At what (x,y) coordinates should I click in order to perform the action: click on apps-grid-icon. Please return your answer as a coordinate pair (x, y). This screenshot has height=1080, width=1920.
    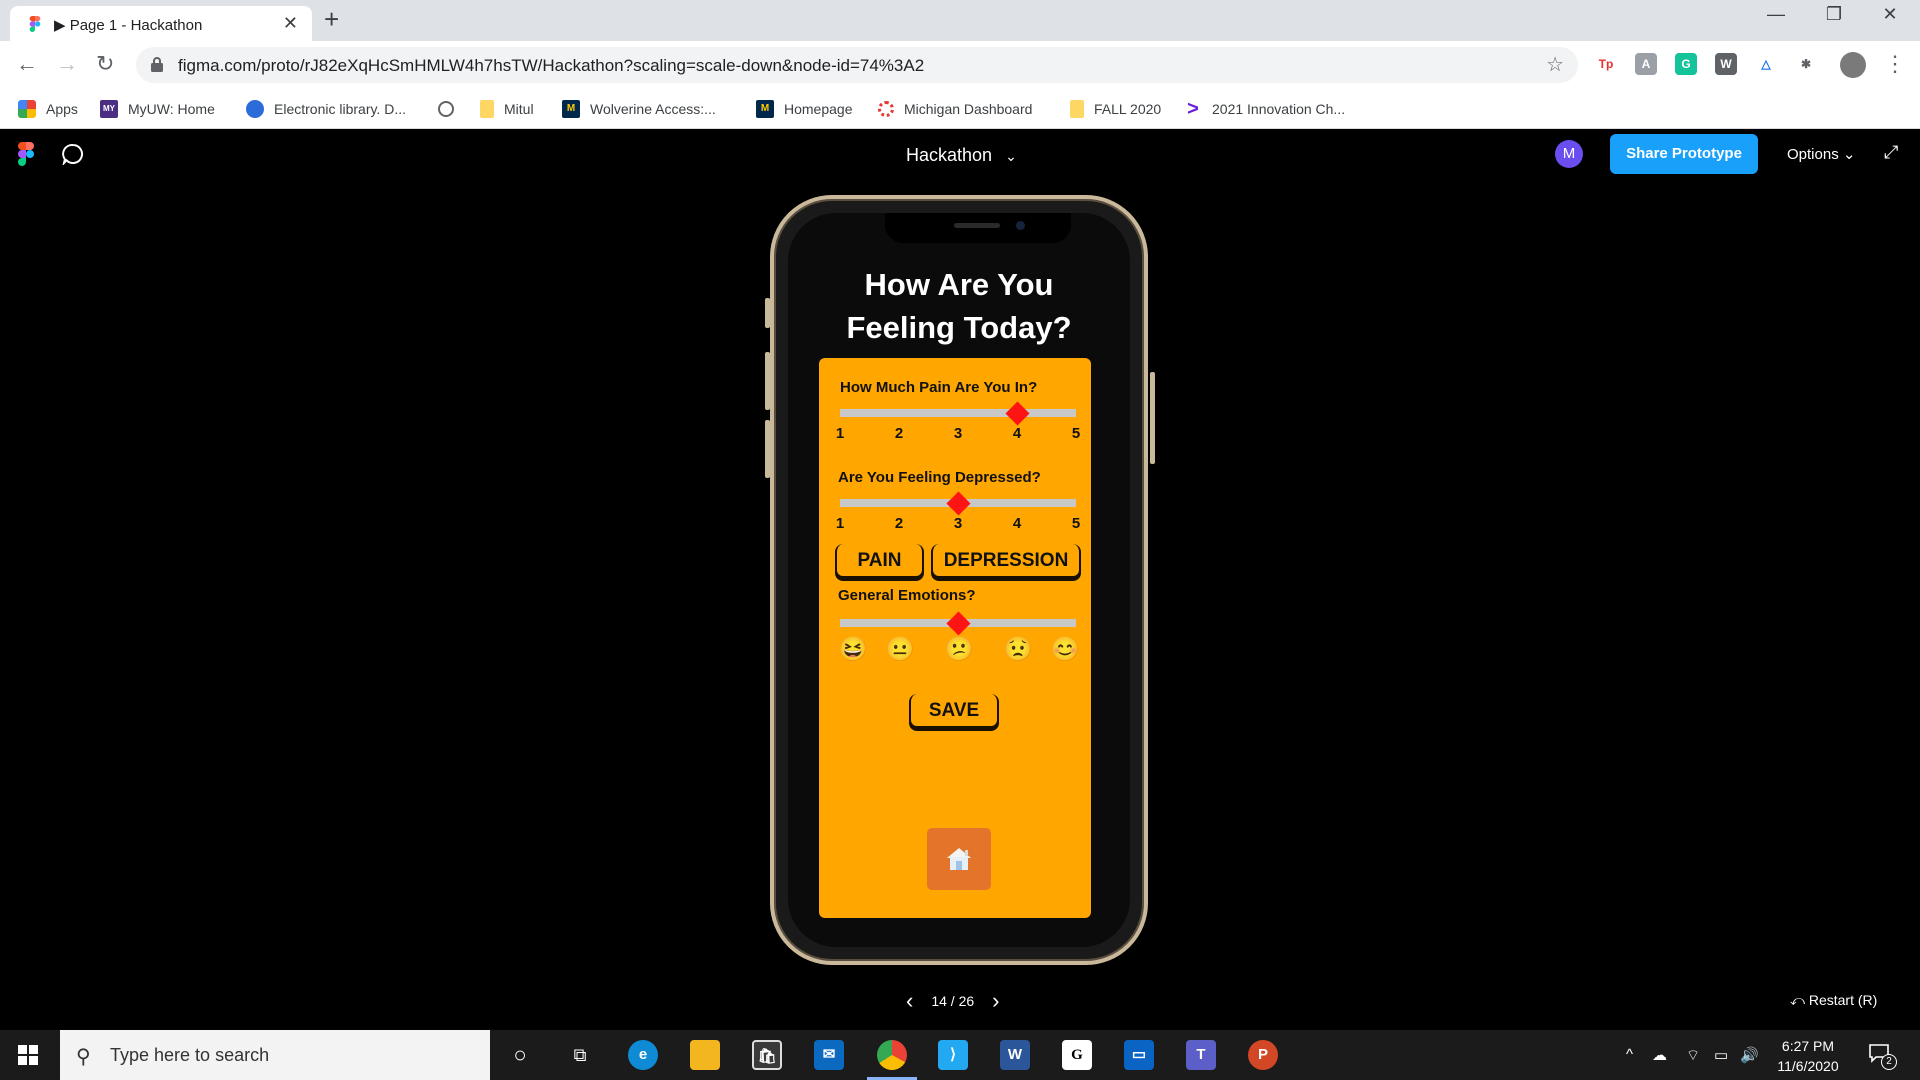
    Looking at the image, I should click on (27, 109).